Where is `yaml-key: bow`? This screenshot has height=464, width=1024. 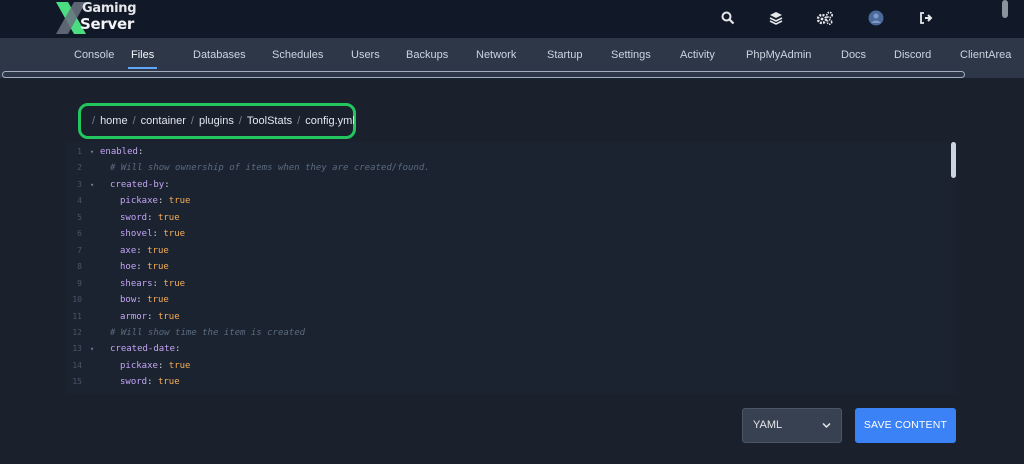 yaml-key: bow is located at coordinates (128, 300).